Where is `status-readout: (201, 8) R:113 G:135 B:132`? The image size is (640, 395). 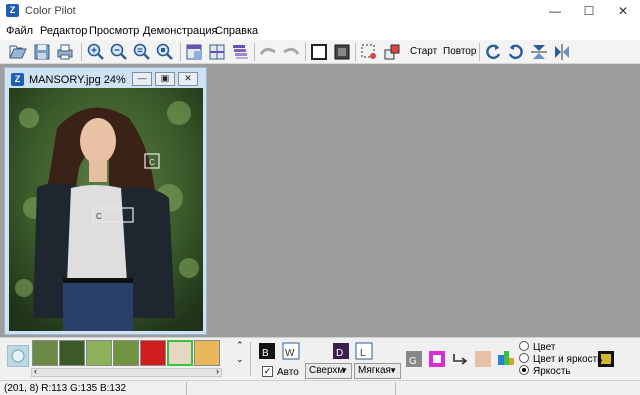
status-readout: (201, 8) R:113 G:135 B:132 is located at coordinates (65, 388).